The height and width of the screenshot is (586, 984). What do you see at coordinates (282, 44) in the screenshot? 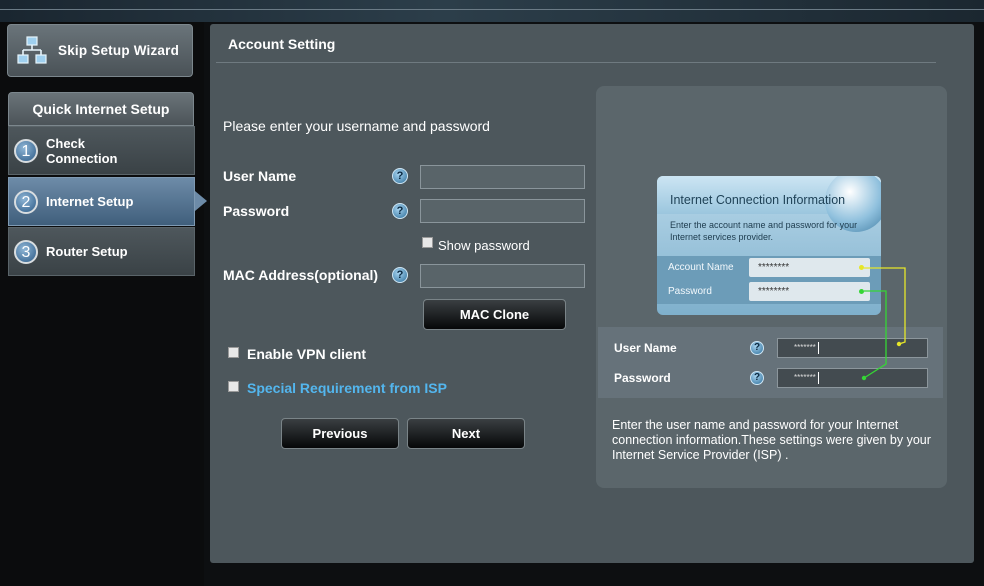
I see `page-title: Account Setting` at bounding box center [282, 44].